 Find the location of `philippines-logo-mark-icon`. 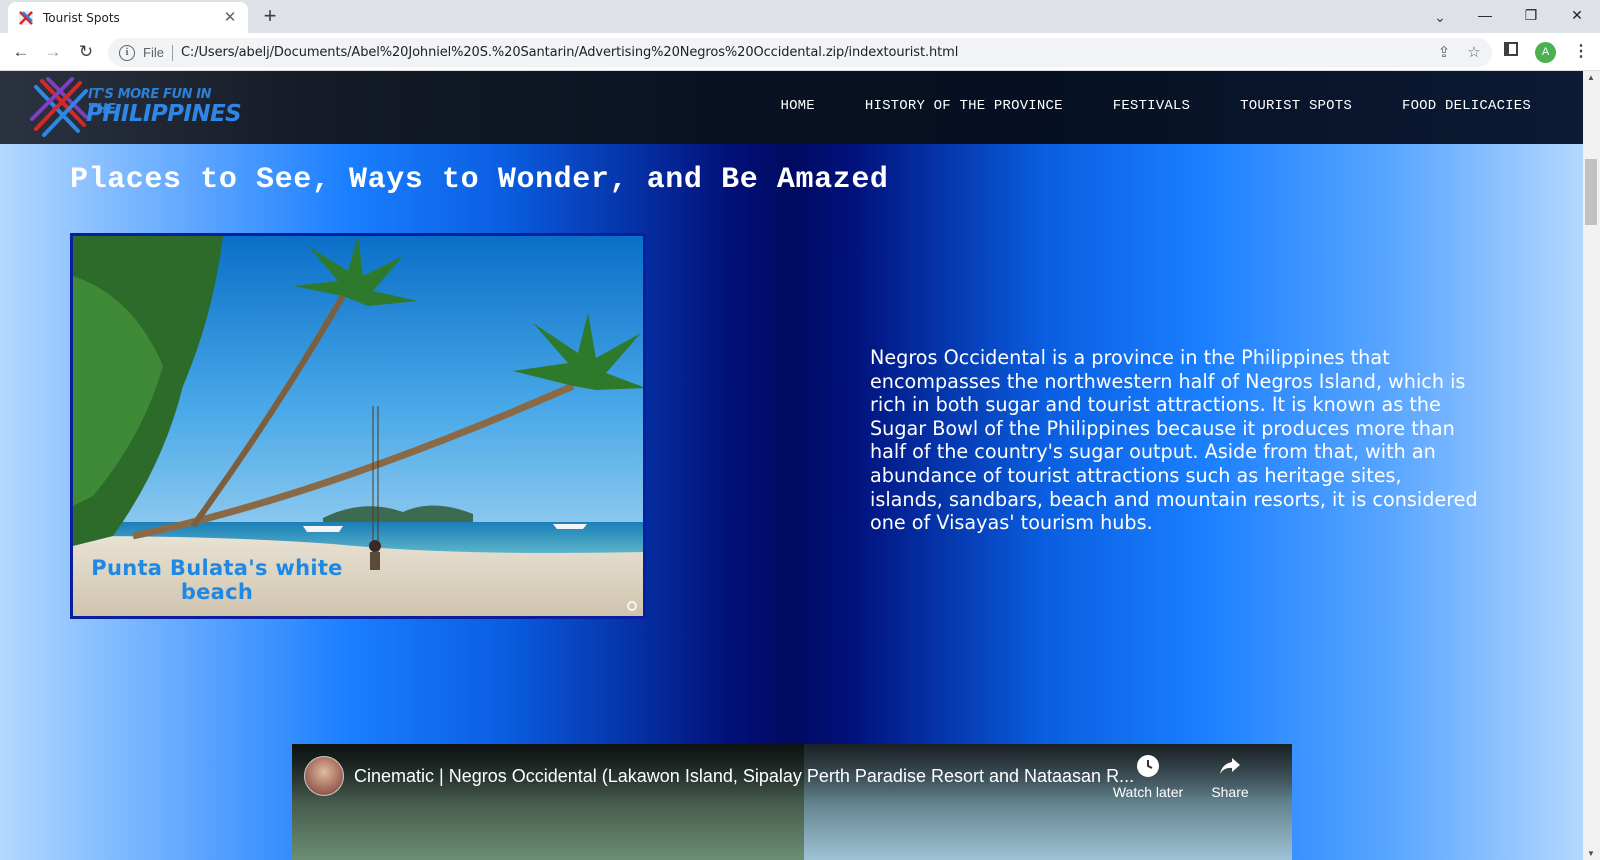

philippines-logo-mark-icon is located at coordinates (59, 107).